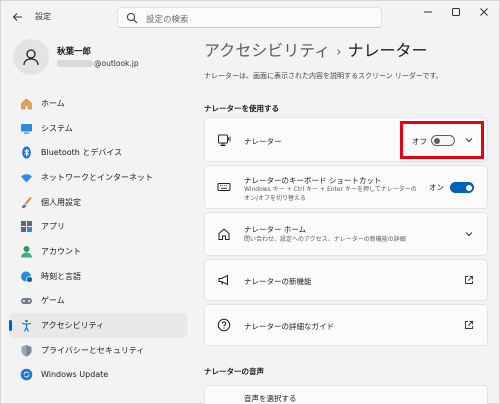 The width and height of the screenshot is (500, 404). I want to click on sidebar-item-bluetooth: Bluetooth とデバイス, so click(98, 152).